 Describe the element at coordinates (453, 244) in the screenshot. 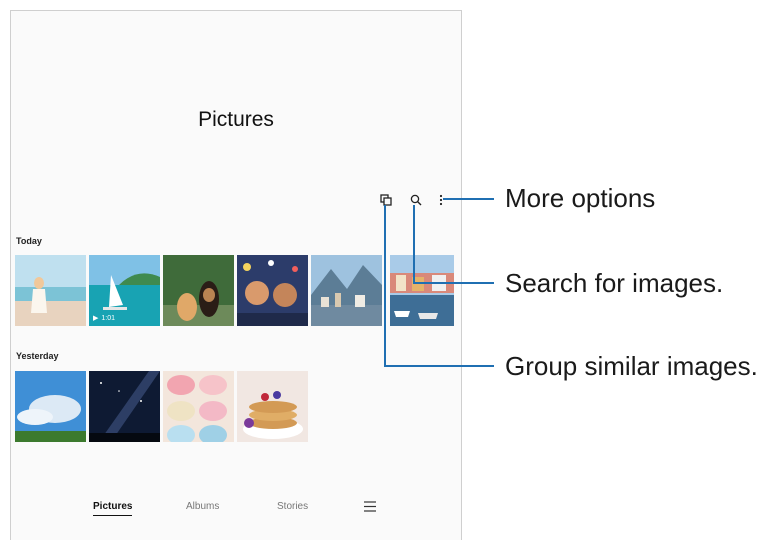

I see `leader-search` at that location.